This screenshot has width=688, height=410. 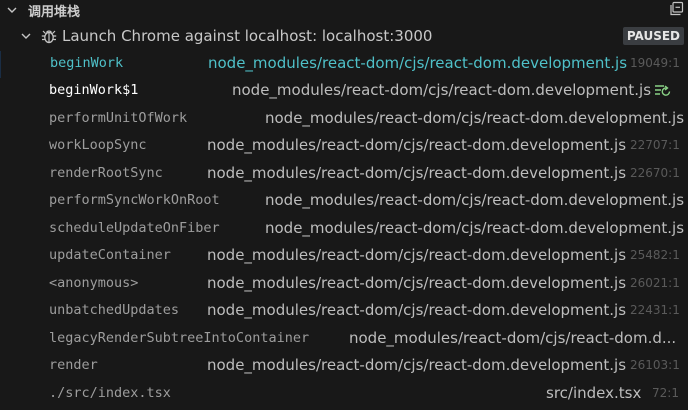 I want to click on frame-function: render, so click(x=73, y=365).